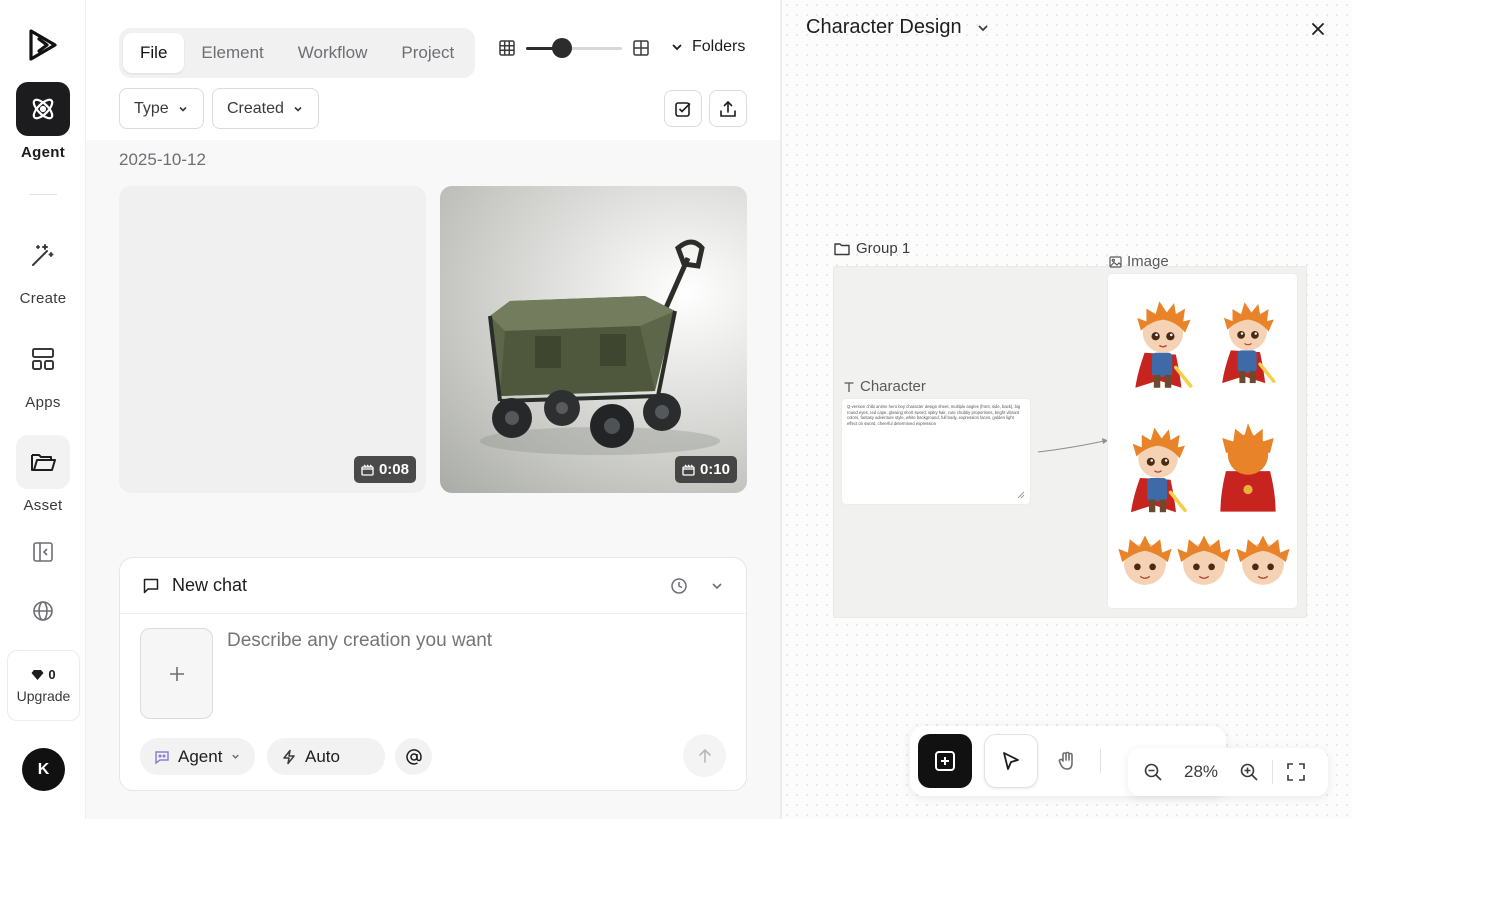  I want to click on zoom-out-icon, so click(1153, 772).